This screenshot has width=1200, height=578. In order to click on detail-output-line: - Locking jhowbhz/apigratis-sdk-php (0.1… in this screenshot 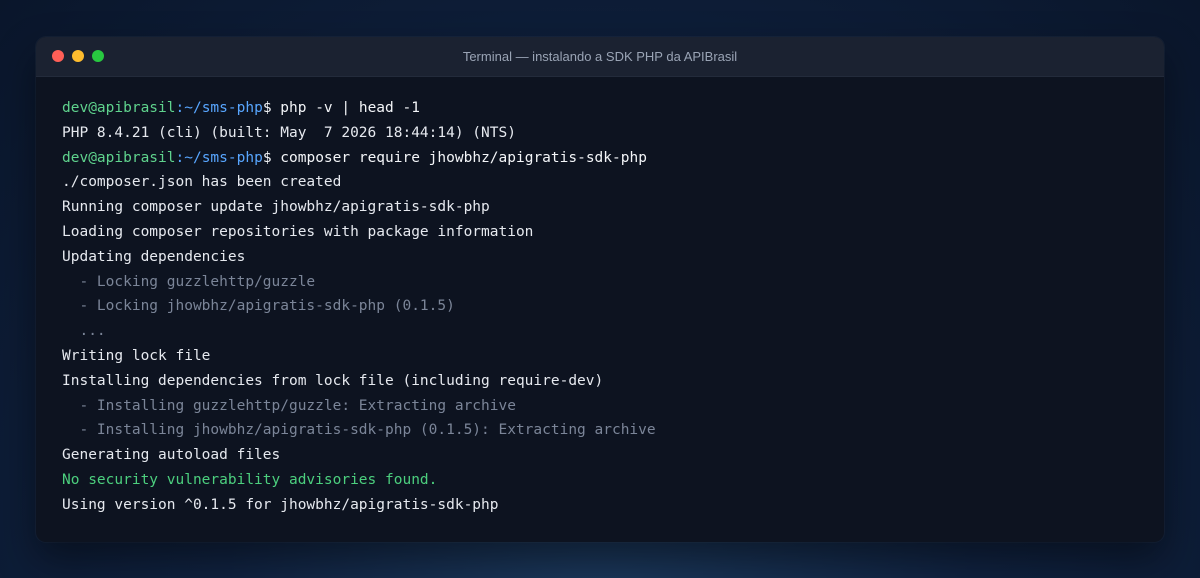, I will do `click(258, 306)`.